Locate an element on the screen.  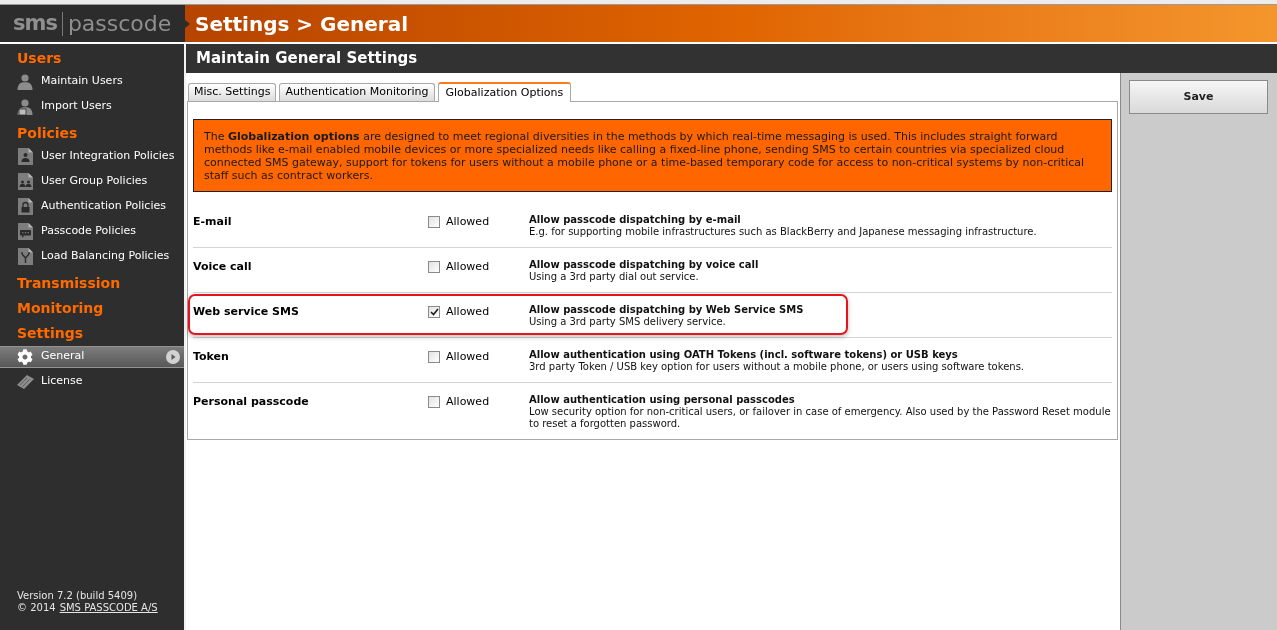
sidebar-item: User Group Policies is located at coordinates (92, 181).